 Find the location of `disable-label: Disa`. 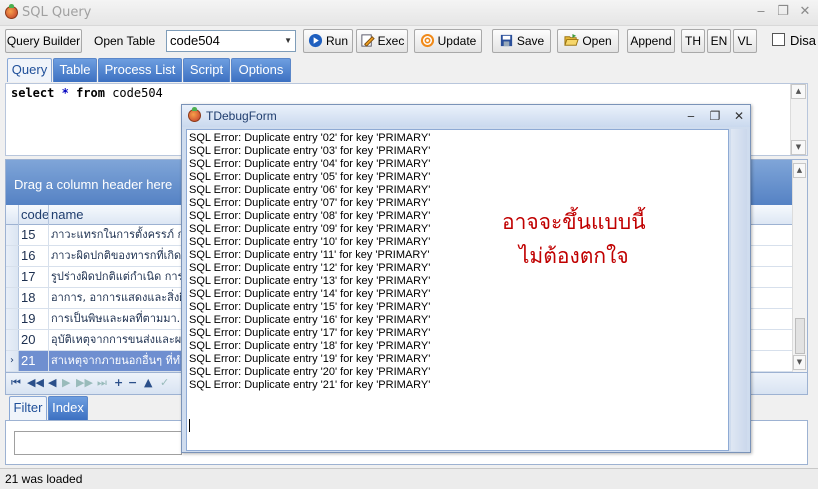

disable-label: Disa is located at coordinates (803, 40).